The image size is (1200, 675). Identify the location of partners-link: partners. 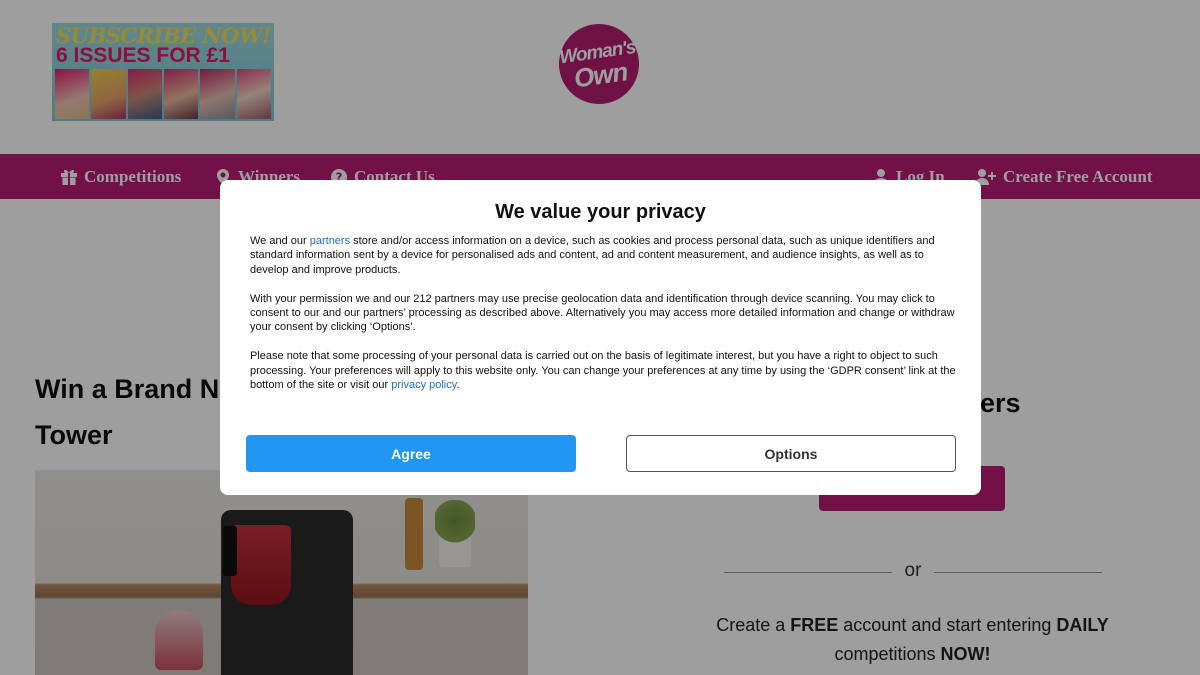
(330, 241).